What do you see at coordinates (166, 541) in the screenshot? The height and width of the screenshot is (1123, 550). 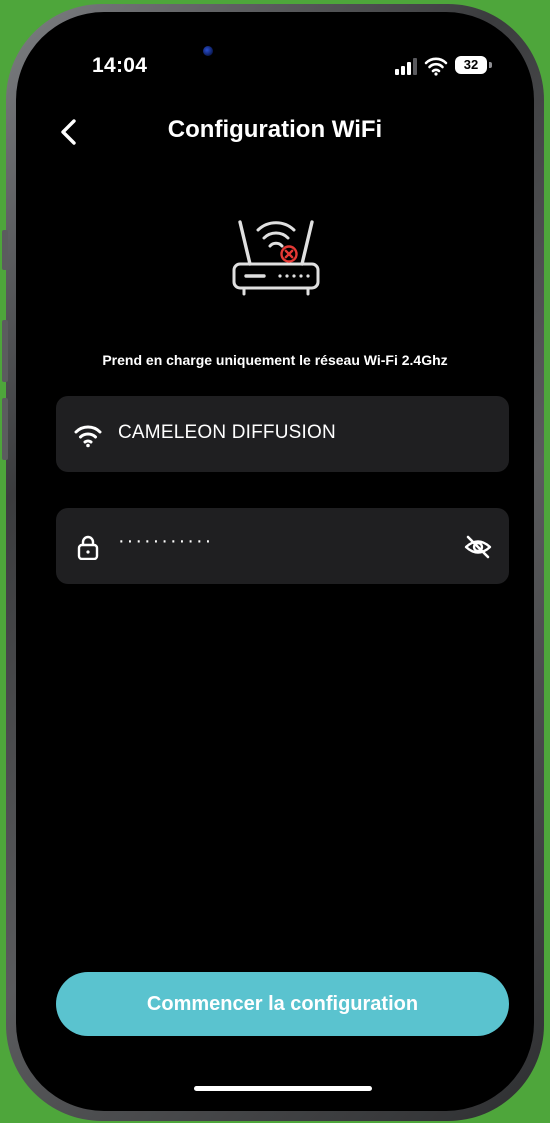 I see `password-value: ···········` at bounding box center [166, 541].